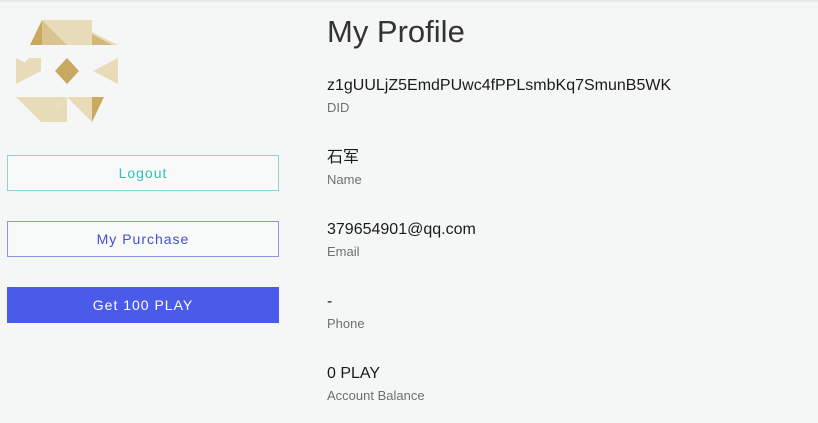 Image resolution: width=818 pixels, height=423 pixels. I want to click on name-field: 石军 Name, so click(344, 168).